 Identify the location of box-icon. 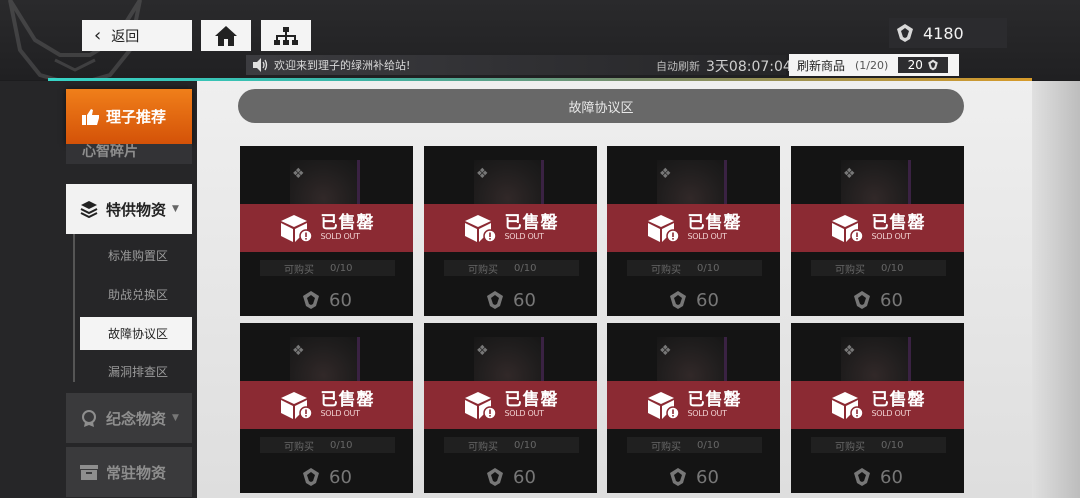
(89, 472).